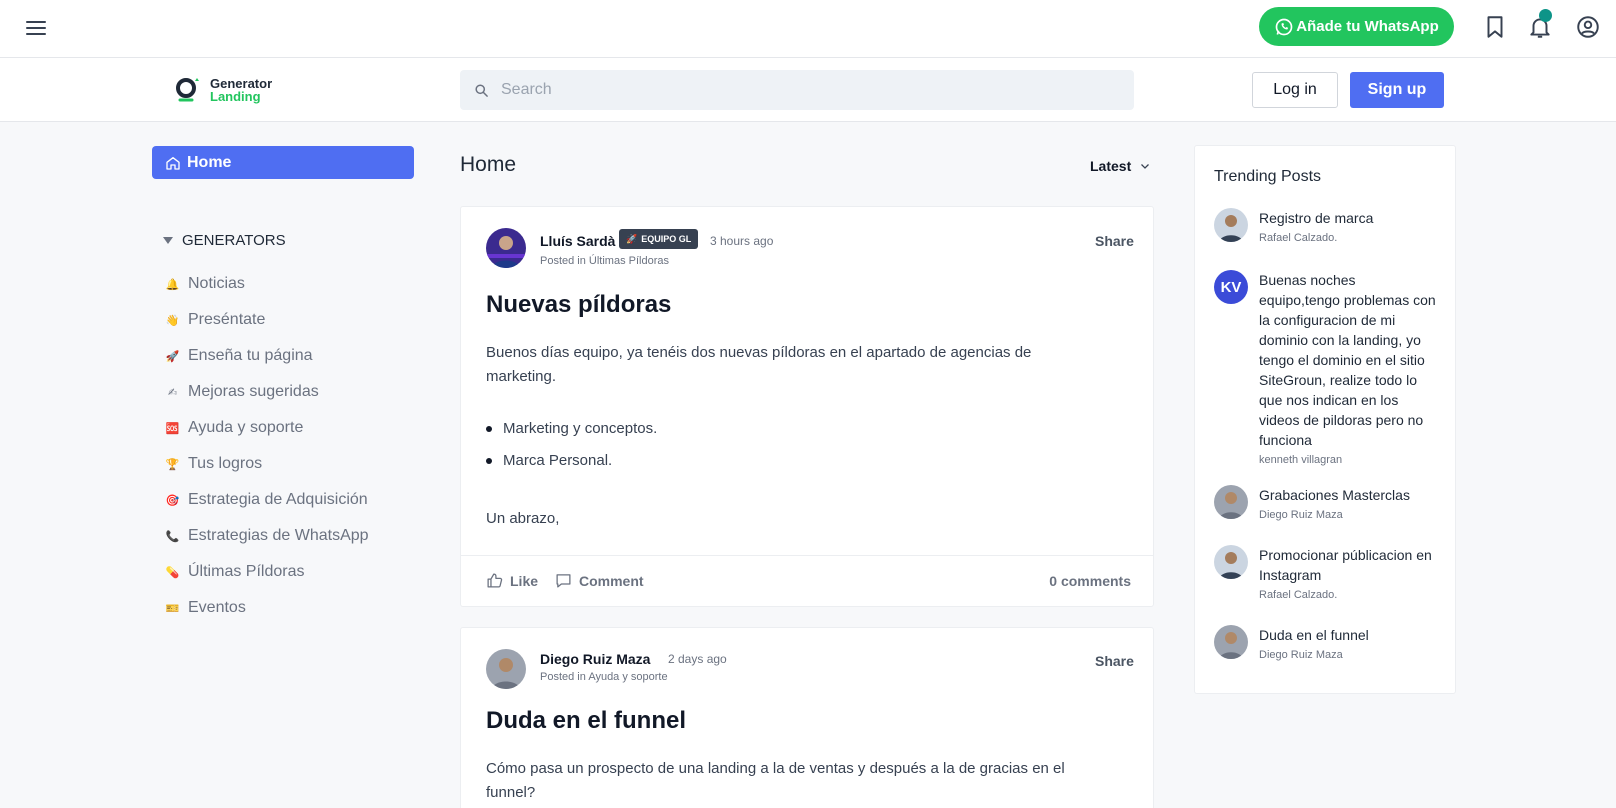  What do you see at coordinates (267, 608) in the screenshot?
I see `sidebar-item-eventos: 🎫 Eventos` at bounding box center [267, 608].